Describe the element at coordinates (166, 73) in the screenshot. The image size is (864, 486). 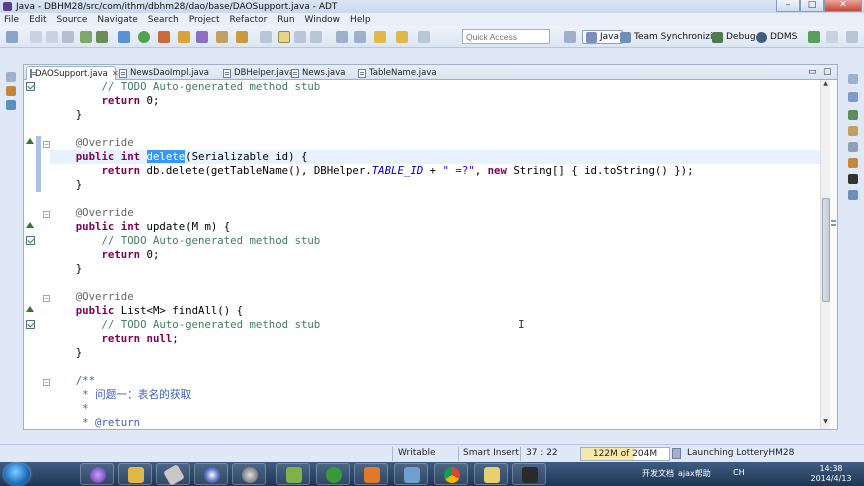
I see `tab-newsdaoimpl: NewsDaoImpl.java` at that location.